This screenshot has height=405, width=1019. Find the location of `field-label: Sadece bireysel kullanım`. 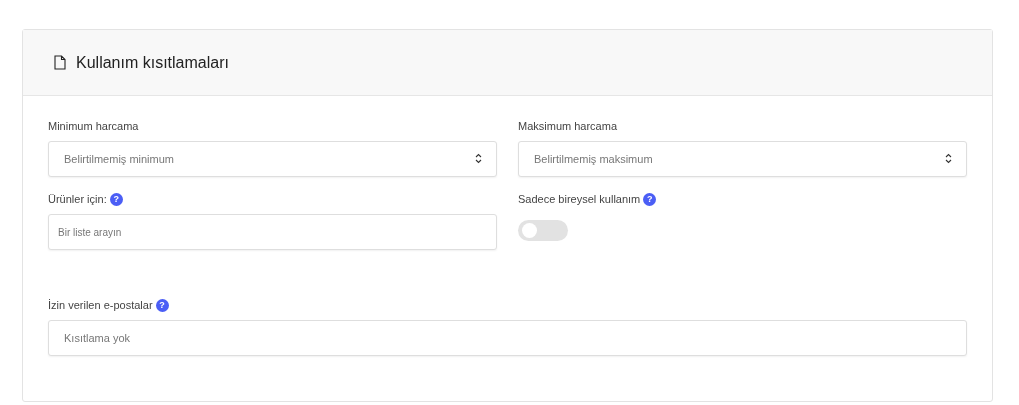

field-label: Sadece bireysel kullanım is located at coordinates (579, 199).